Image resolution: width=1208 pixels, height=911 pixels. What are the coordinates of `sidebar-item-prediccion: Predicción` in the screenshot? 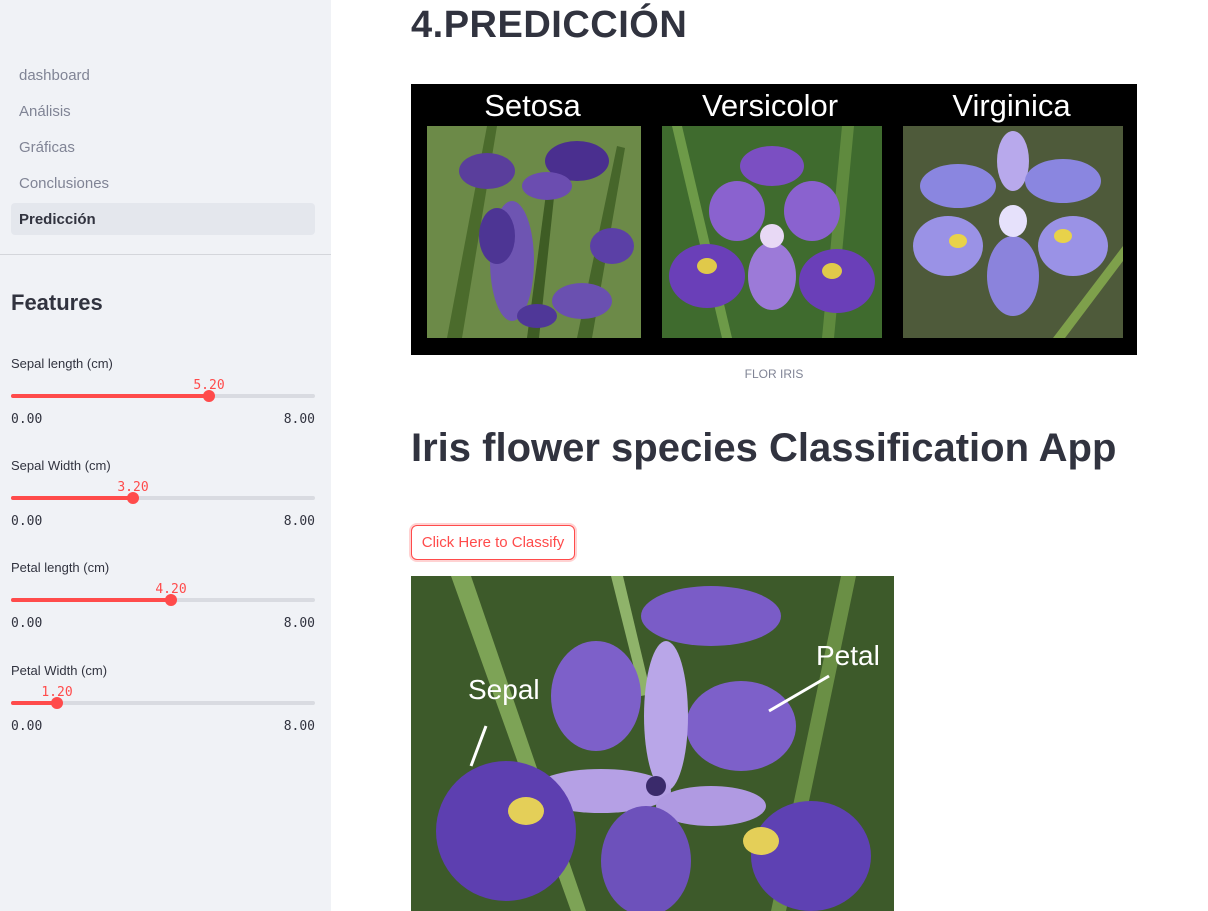 It's located at (163, 219).